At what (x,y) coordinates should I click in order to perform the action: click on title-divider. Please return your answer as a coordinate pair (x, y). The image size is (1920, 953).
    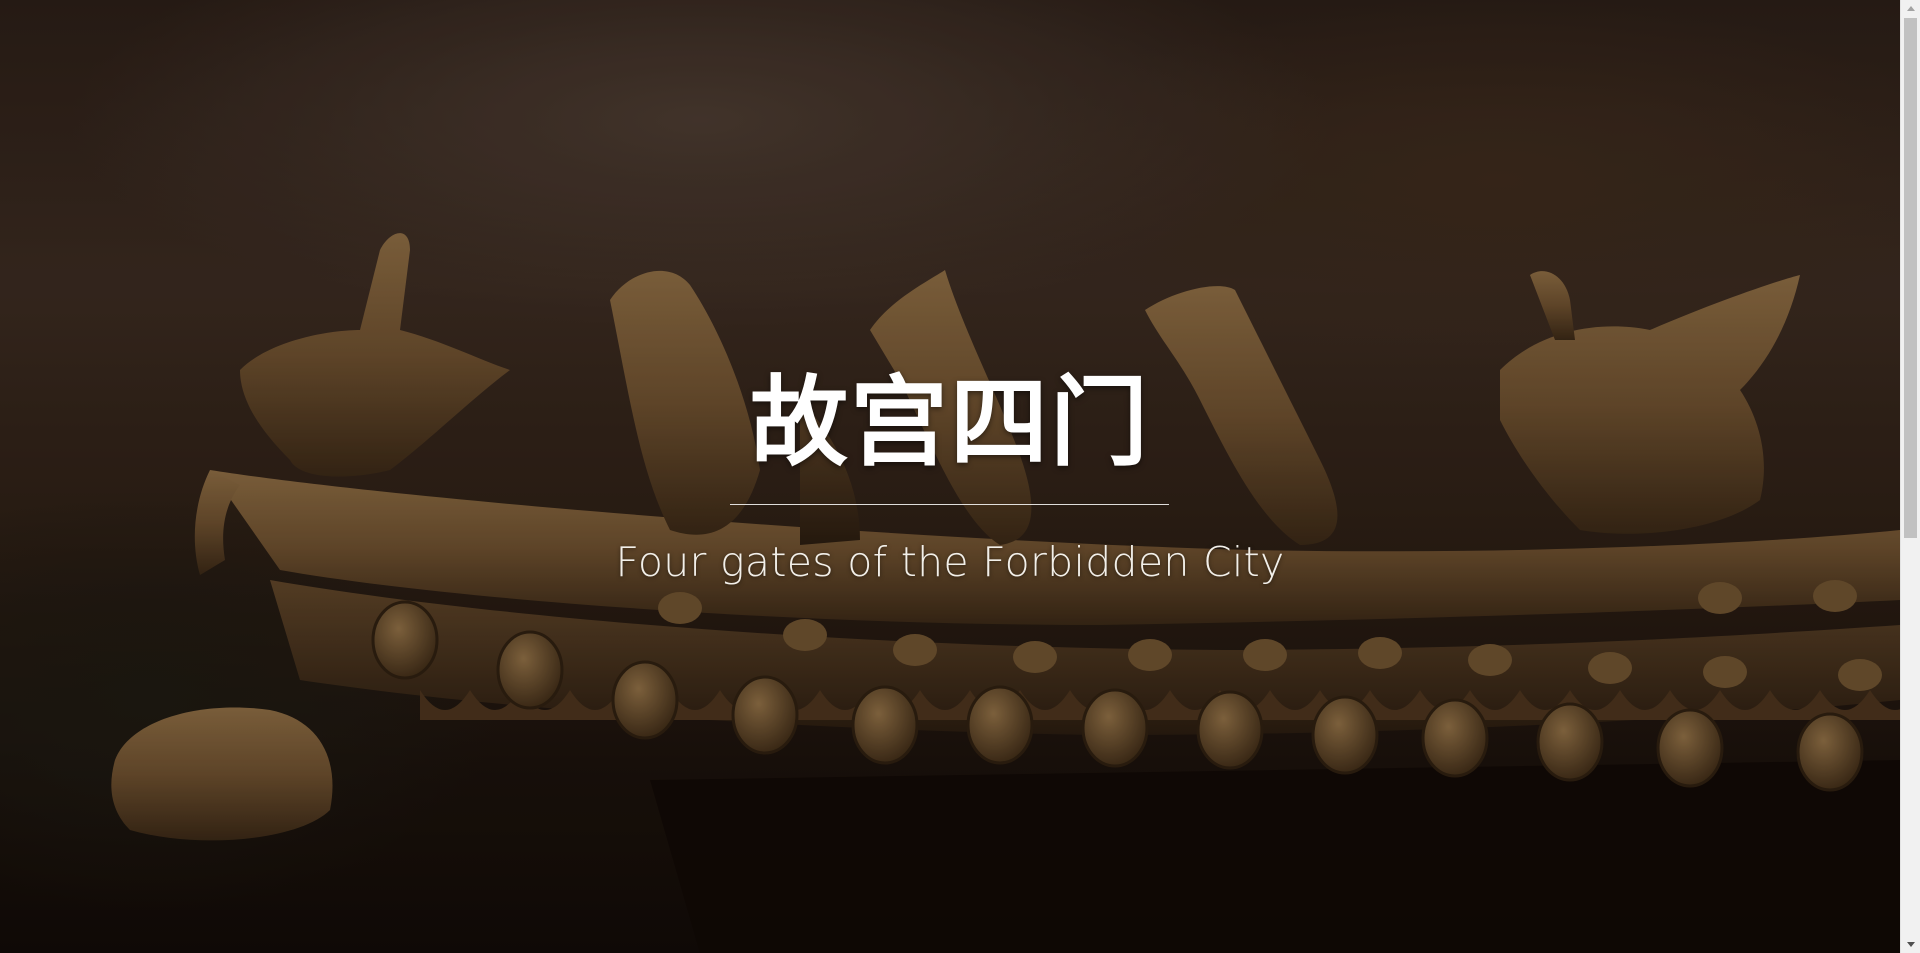
    Looking at the image, I should click on (949, 504).